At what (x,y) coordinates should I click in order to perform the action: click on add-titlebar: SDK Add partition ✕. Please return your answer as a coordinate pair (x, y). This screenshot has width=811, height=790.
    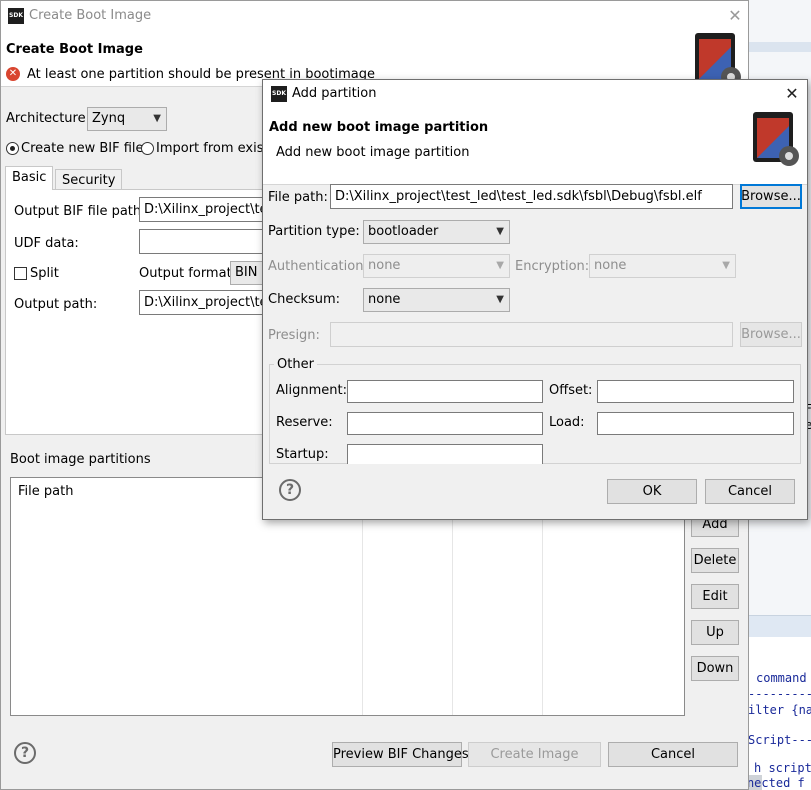
    Looking at the image, I should click on (535, 94).